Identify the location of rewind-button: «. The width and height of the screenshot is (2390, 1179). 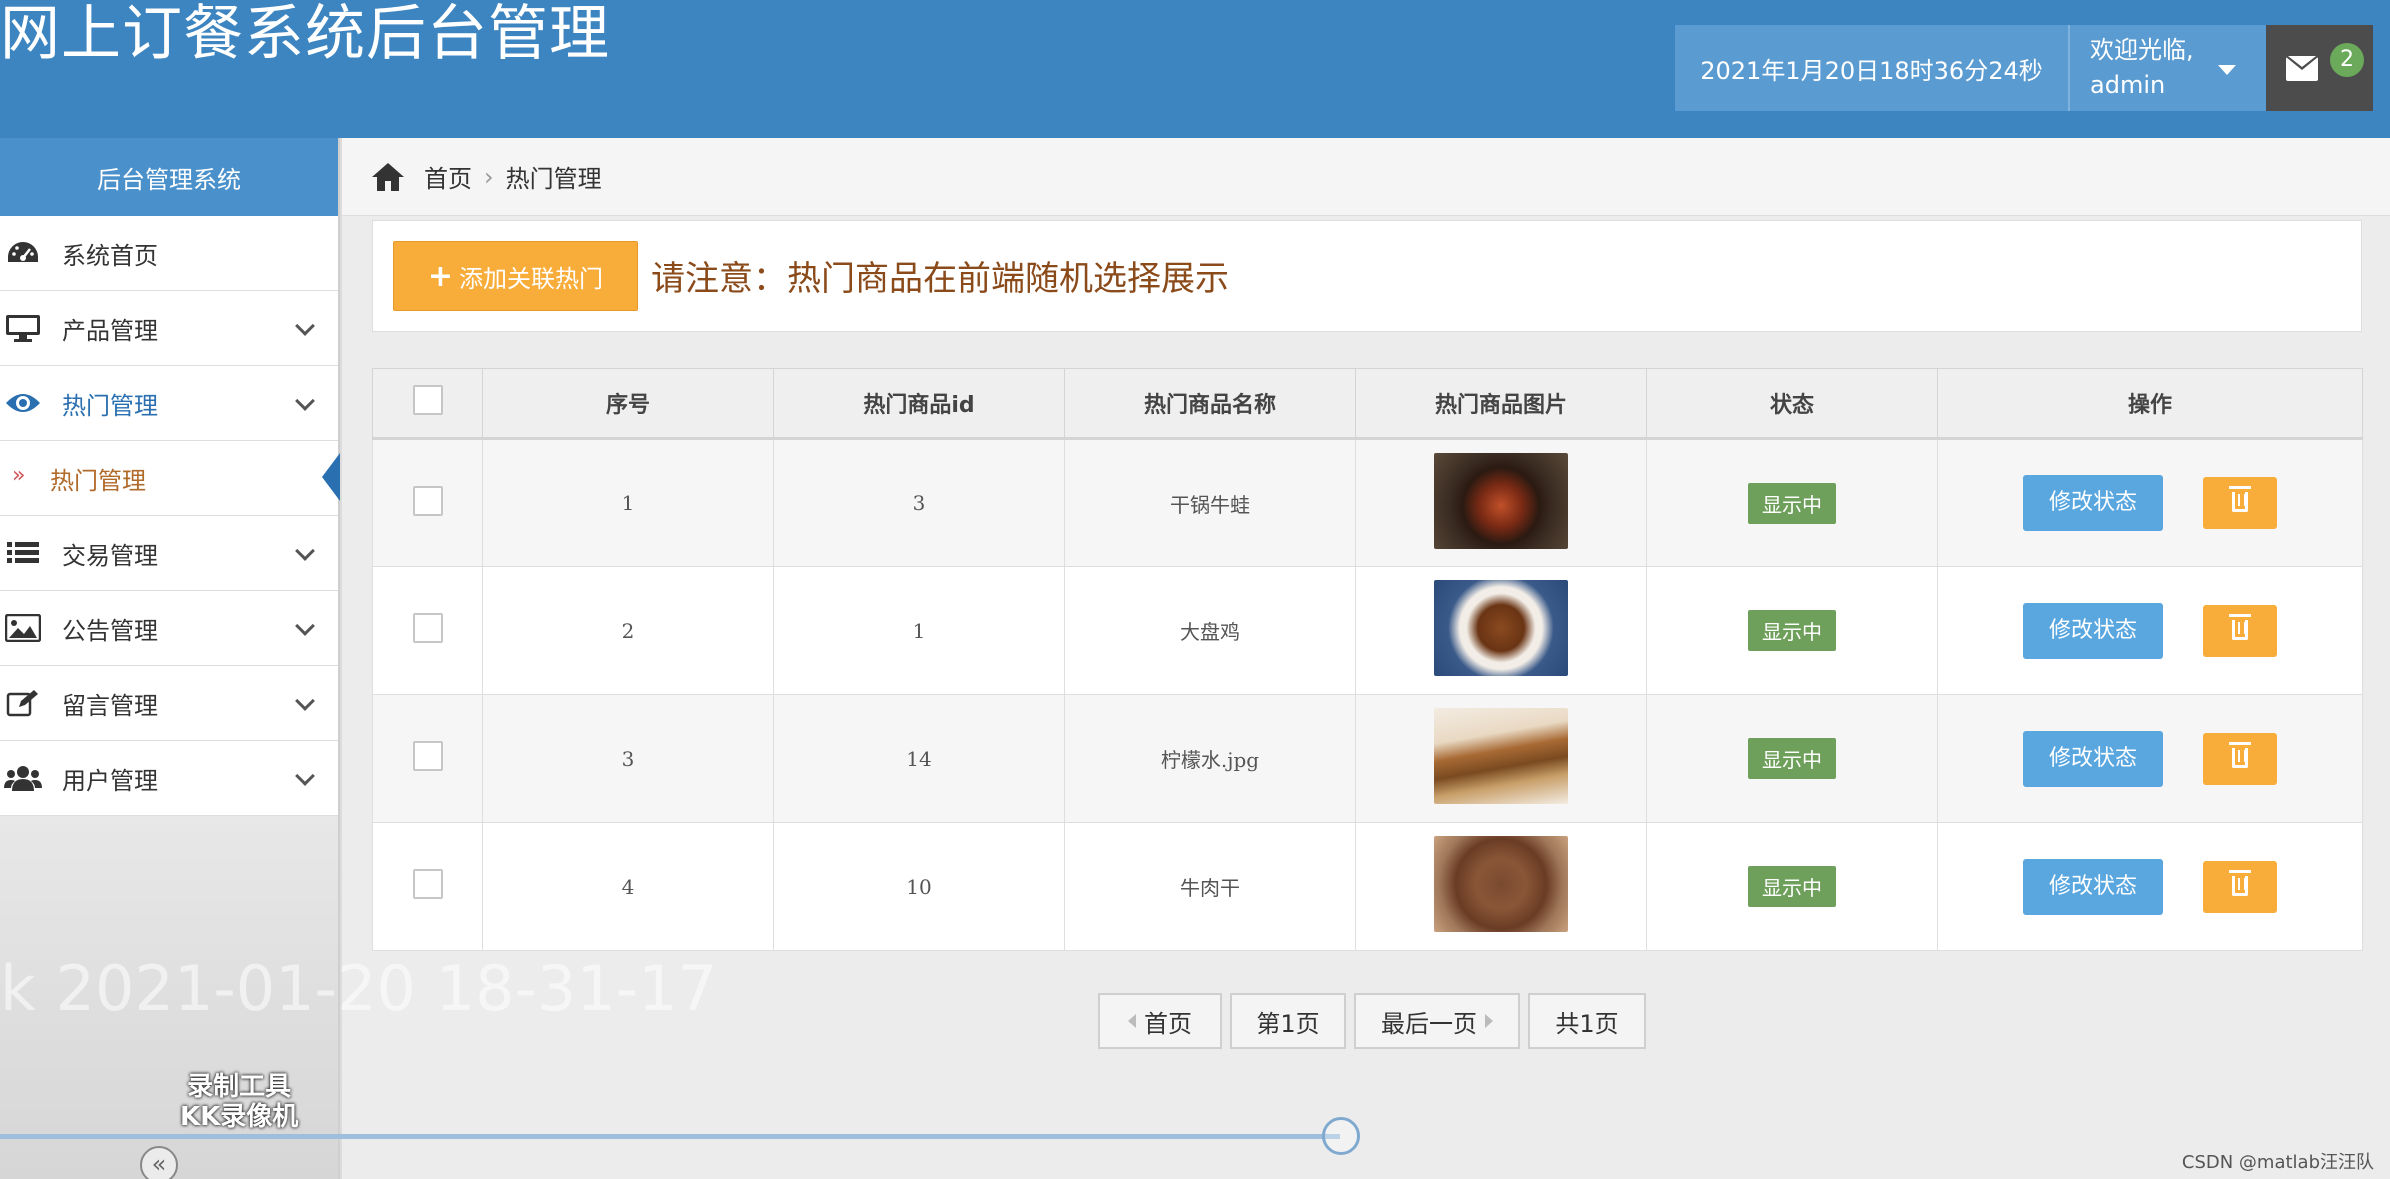
(159, 1162).